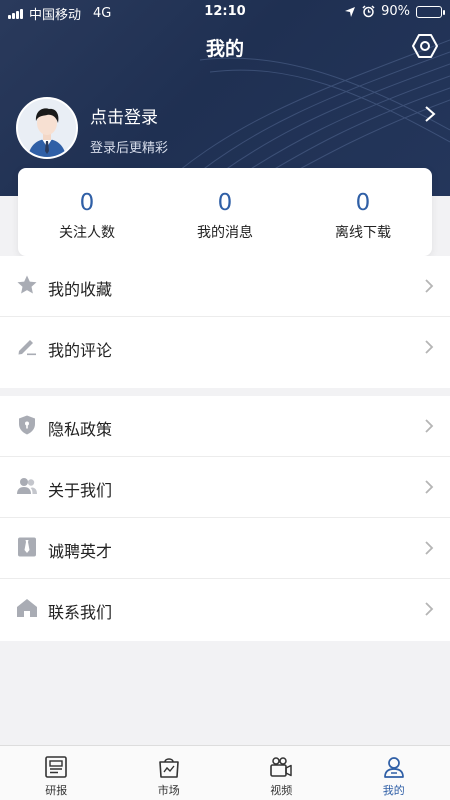 This screenshot has height=800, width=450. Describe the element at coordinates (27, 348) in the screenshot. I see `edit-icon` at that location.